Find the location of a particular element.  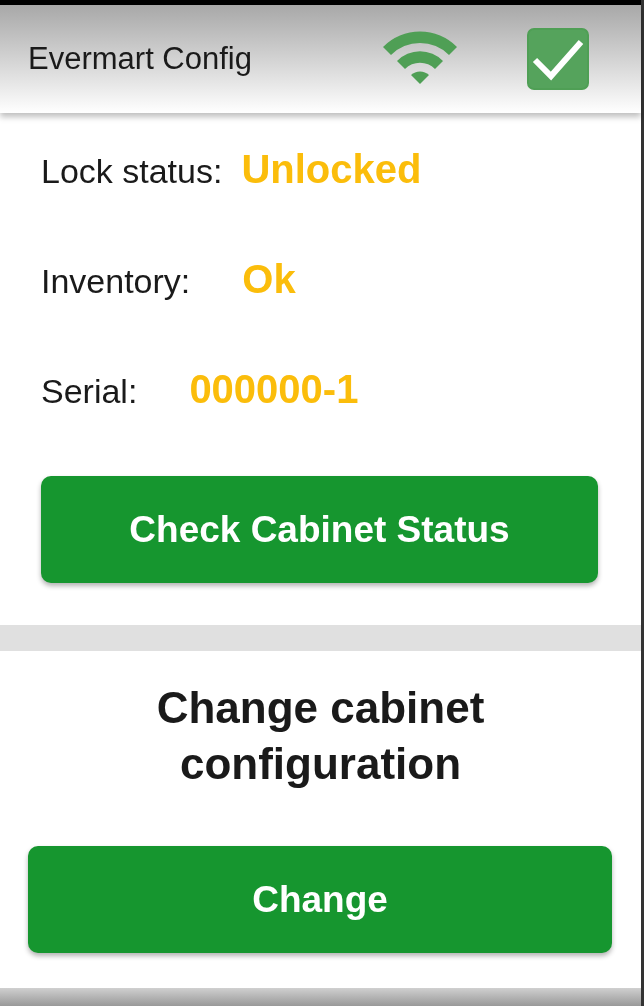

check-status-button: Check Cabinet Status is located at coordinates (319, 529).